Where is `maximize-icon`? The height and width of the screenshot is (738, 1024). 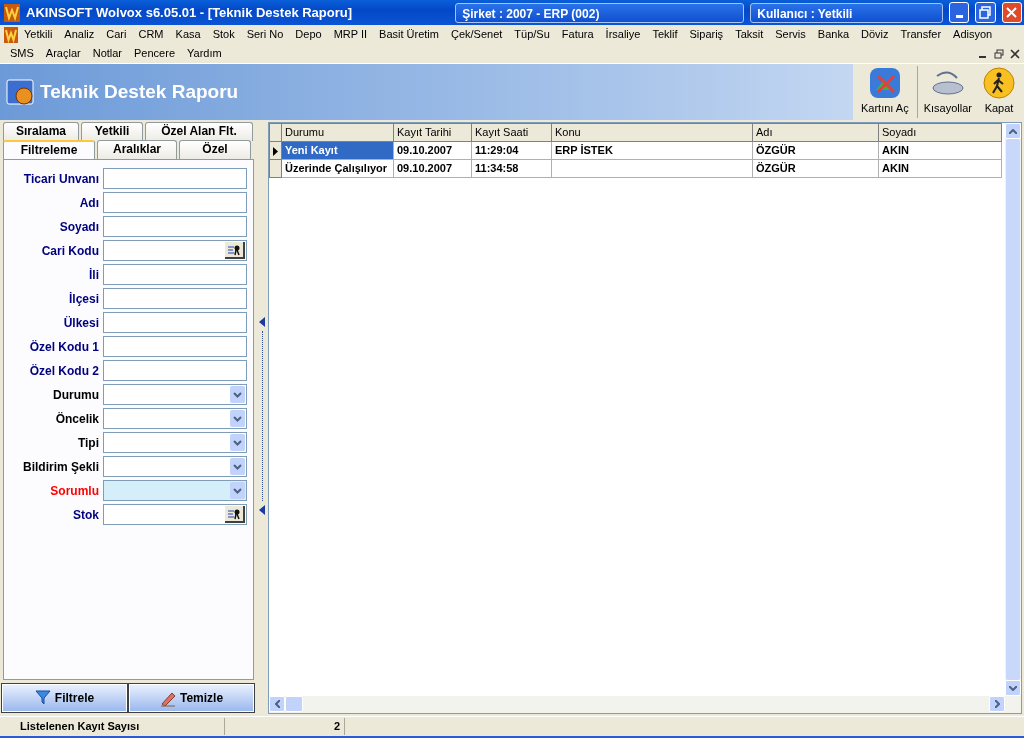
maximize-icon is located at coordinates (986, 12).